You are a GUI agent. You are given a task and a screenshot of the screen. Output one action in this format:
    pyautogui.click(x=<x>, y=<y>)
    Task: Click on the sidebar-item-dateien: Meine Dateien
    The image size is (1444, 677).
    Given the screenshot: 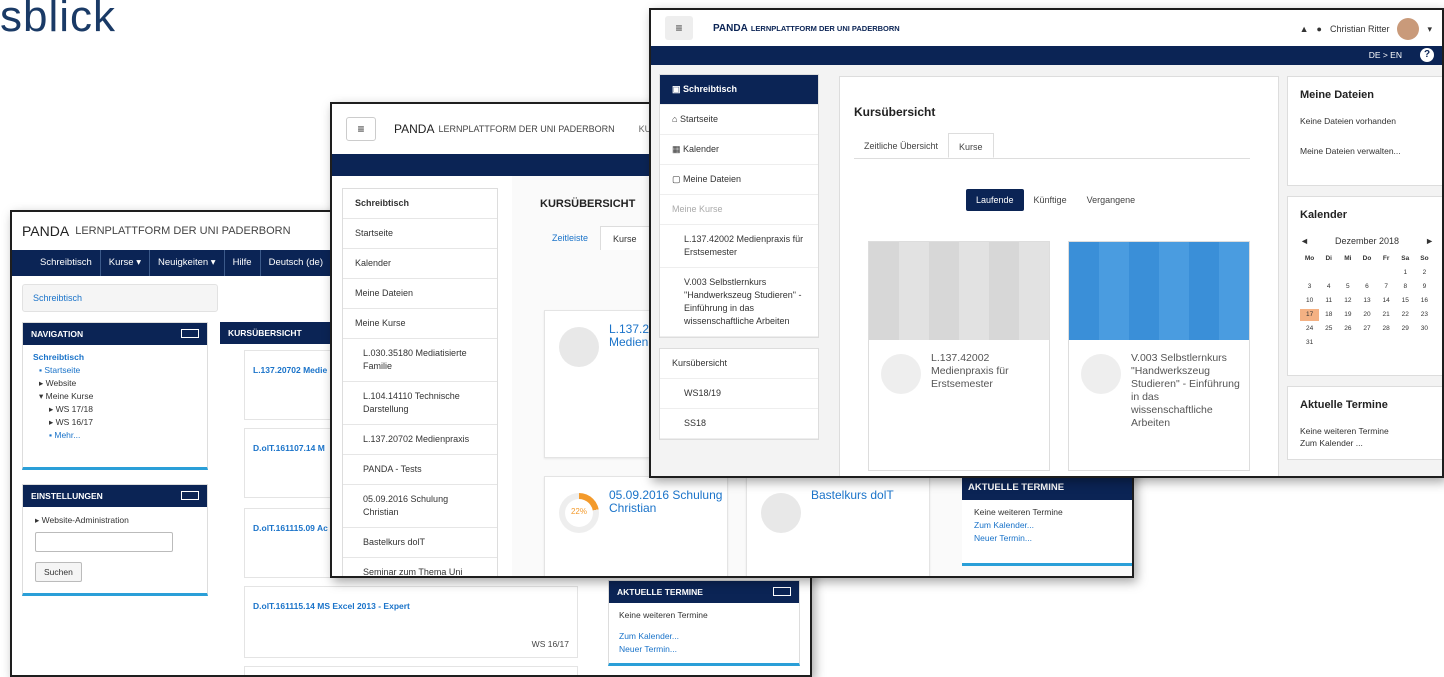 What is the action you would take?
    pyautogui.click(x=420, y=294)
    